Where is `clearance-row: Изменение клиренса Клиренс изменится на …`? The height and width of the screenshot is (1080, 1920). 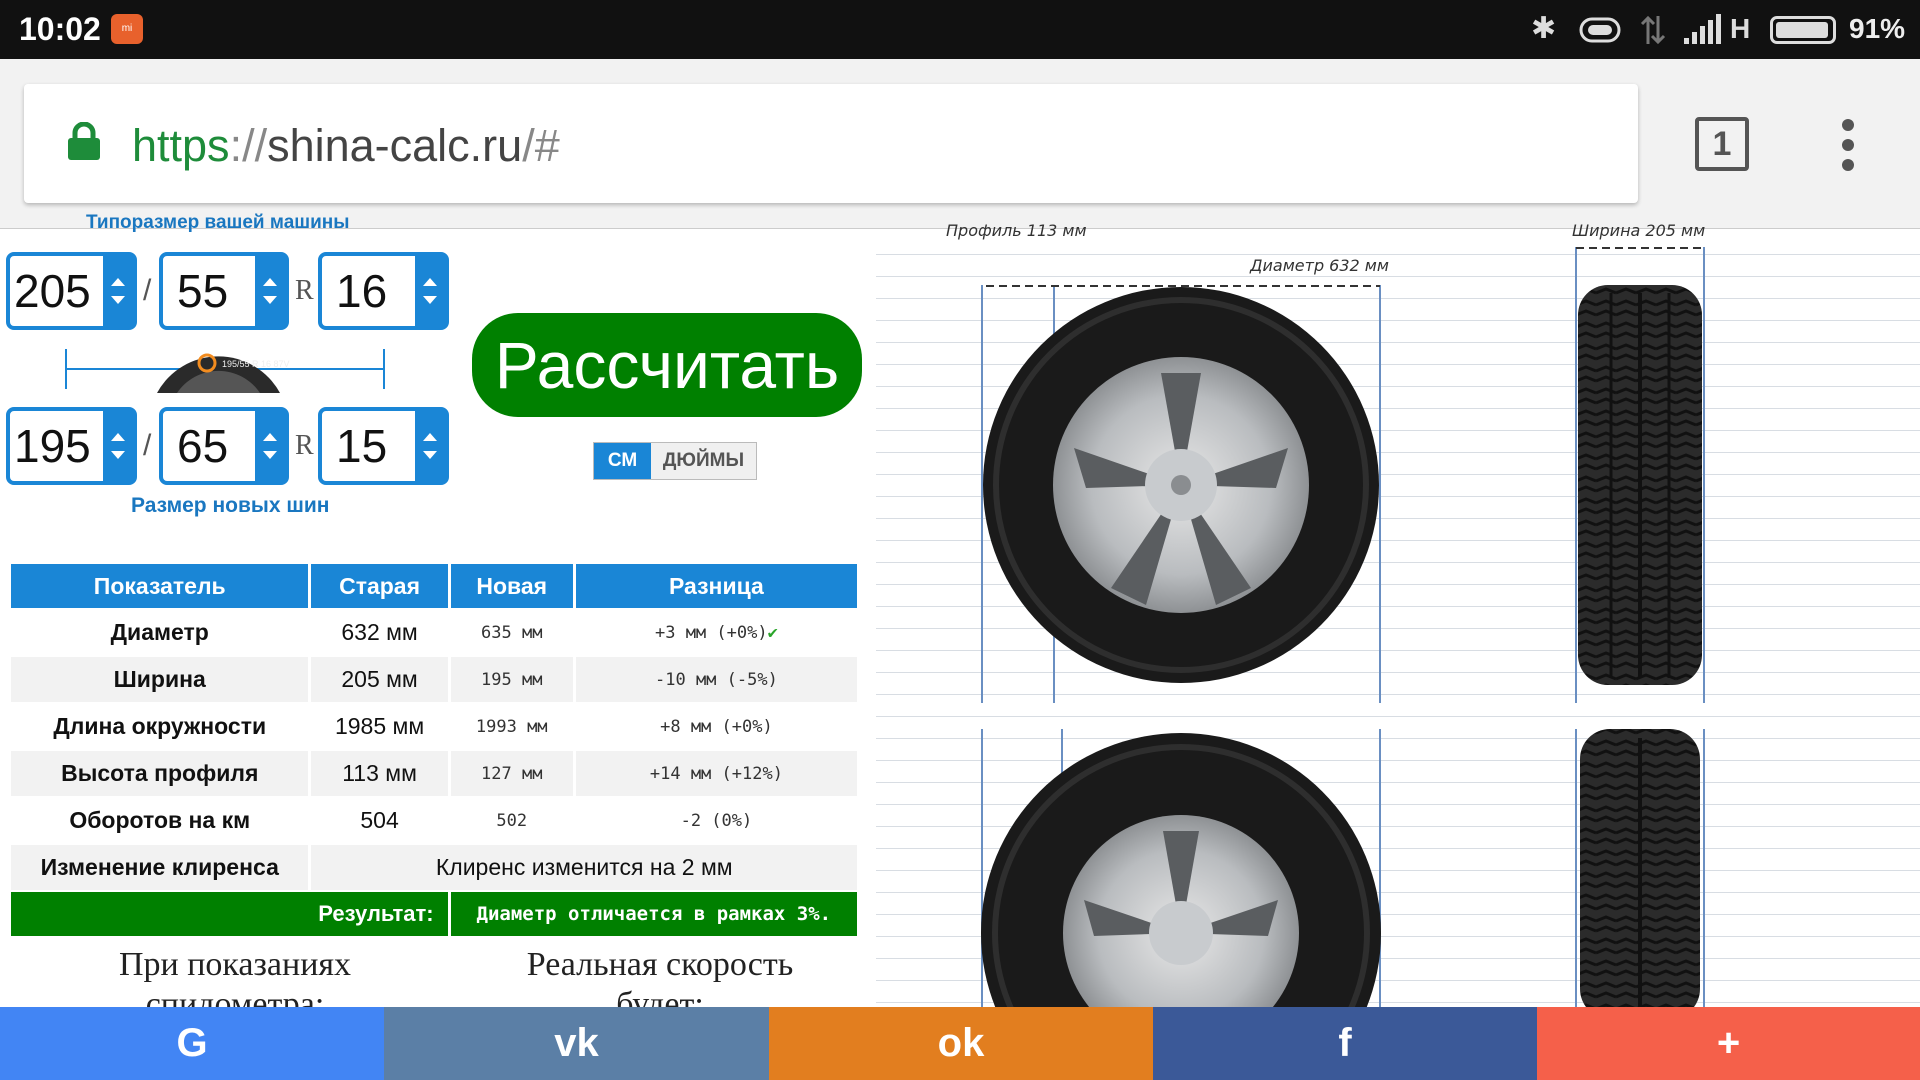
clearance-row: Изменение клиренса Клиренс изменится на … is located at coordinates (434, 867).